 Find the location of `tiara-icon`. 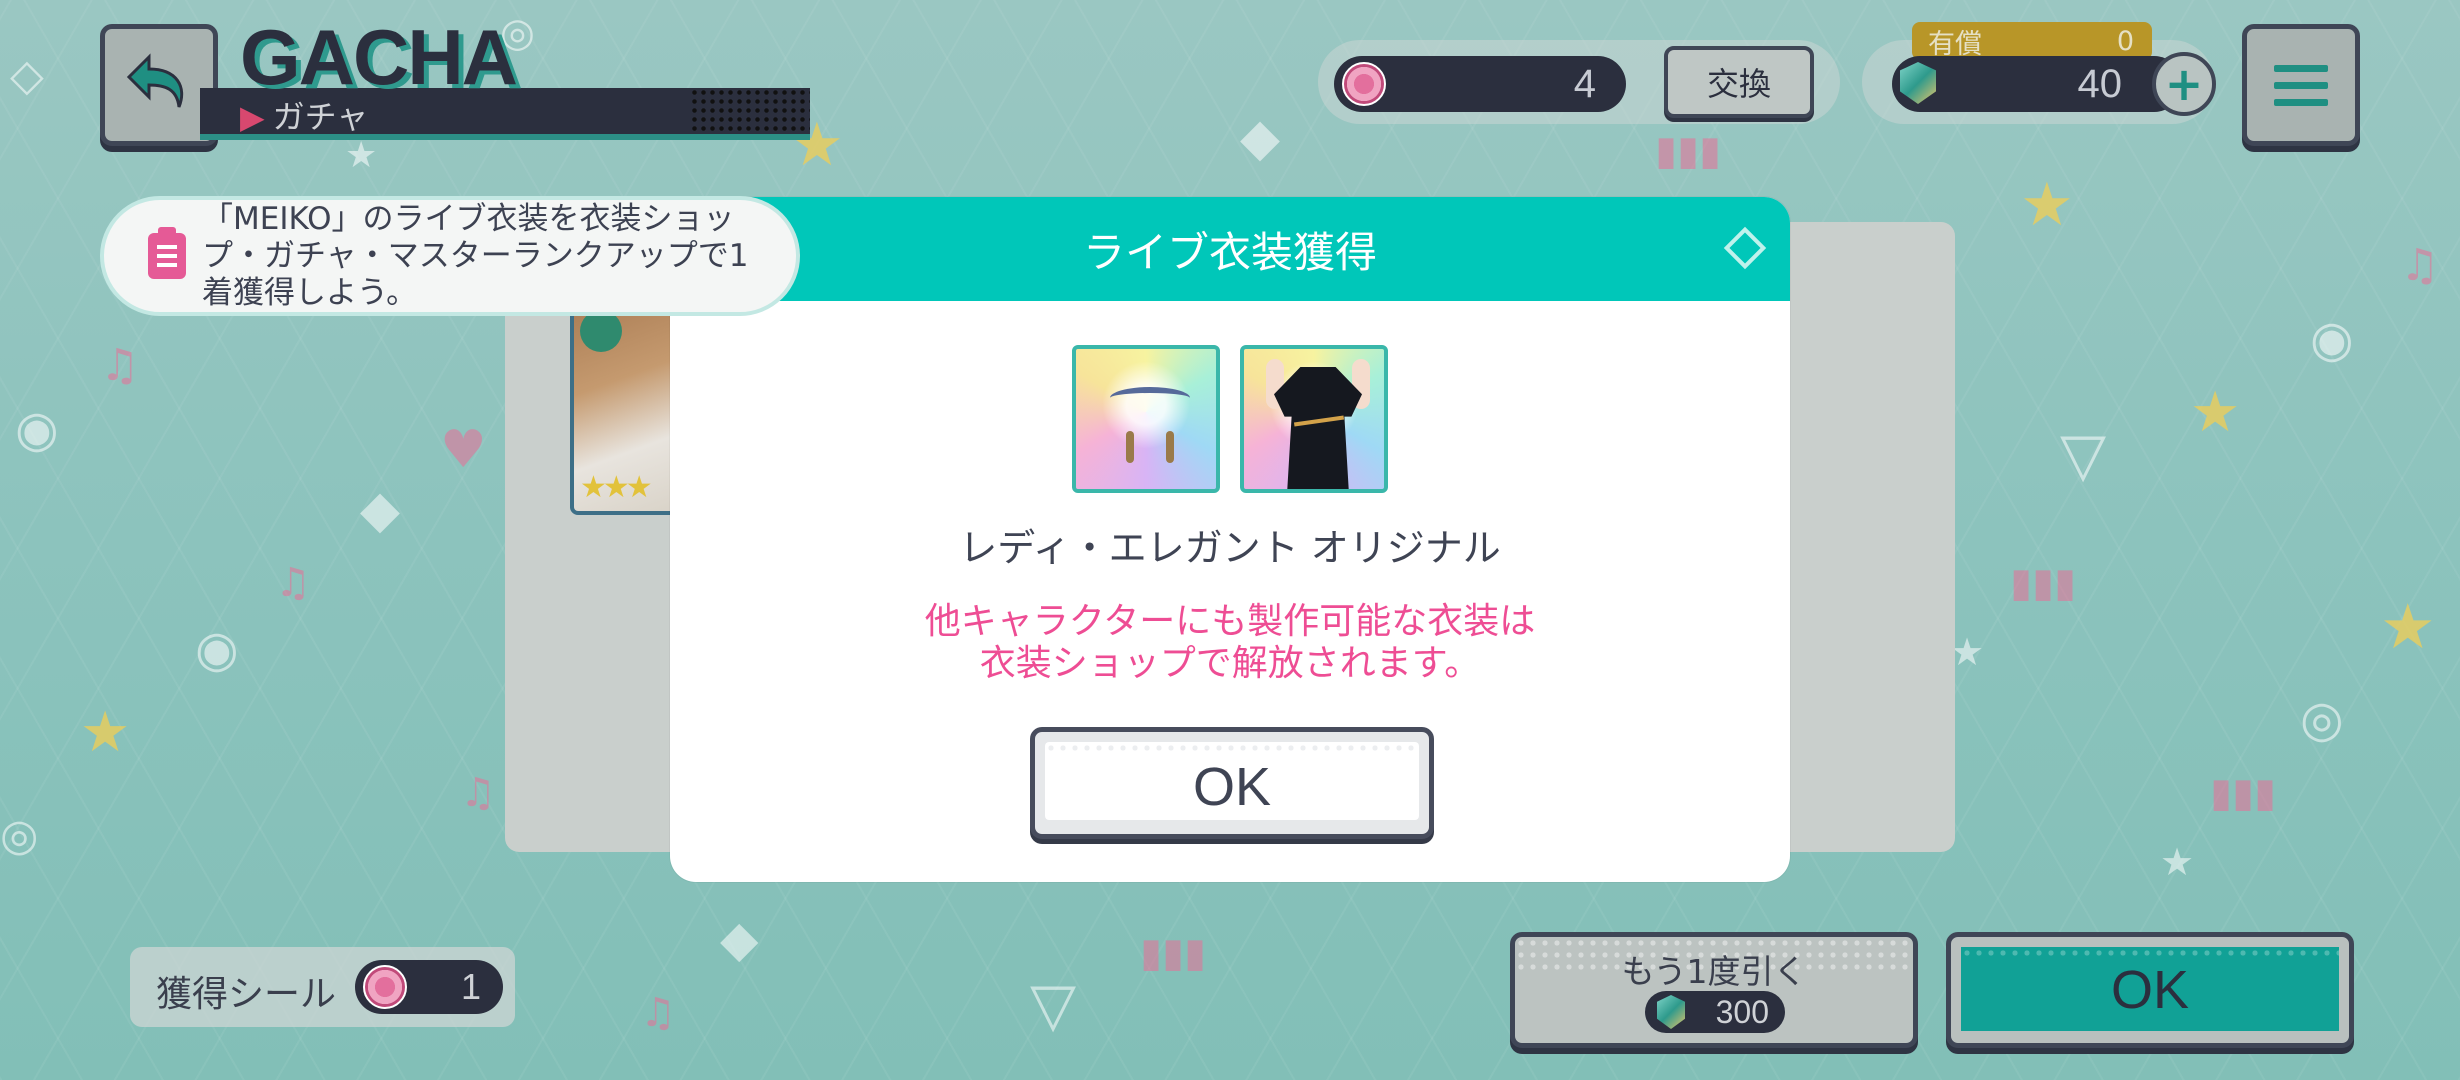

tiara-icon is located at coordinates (1150, 398).